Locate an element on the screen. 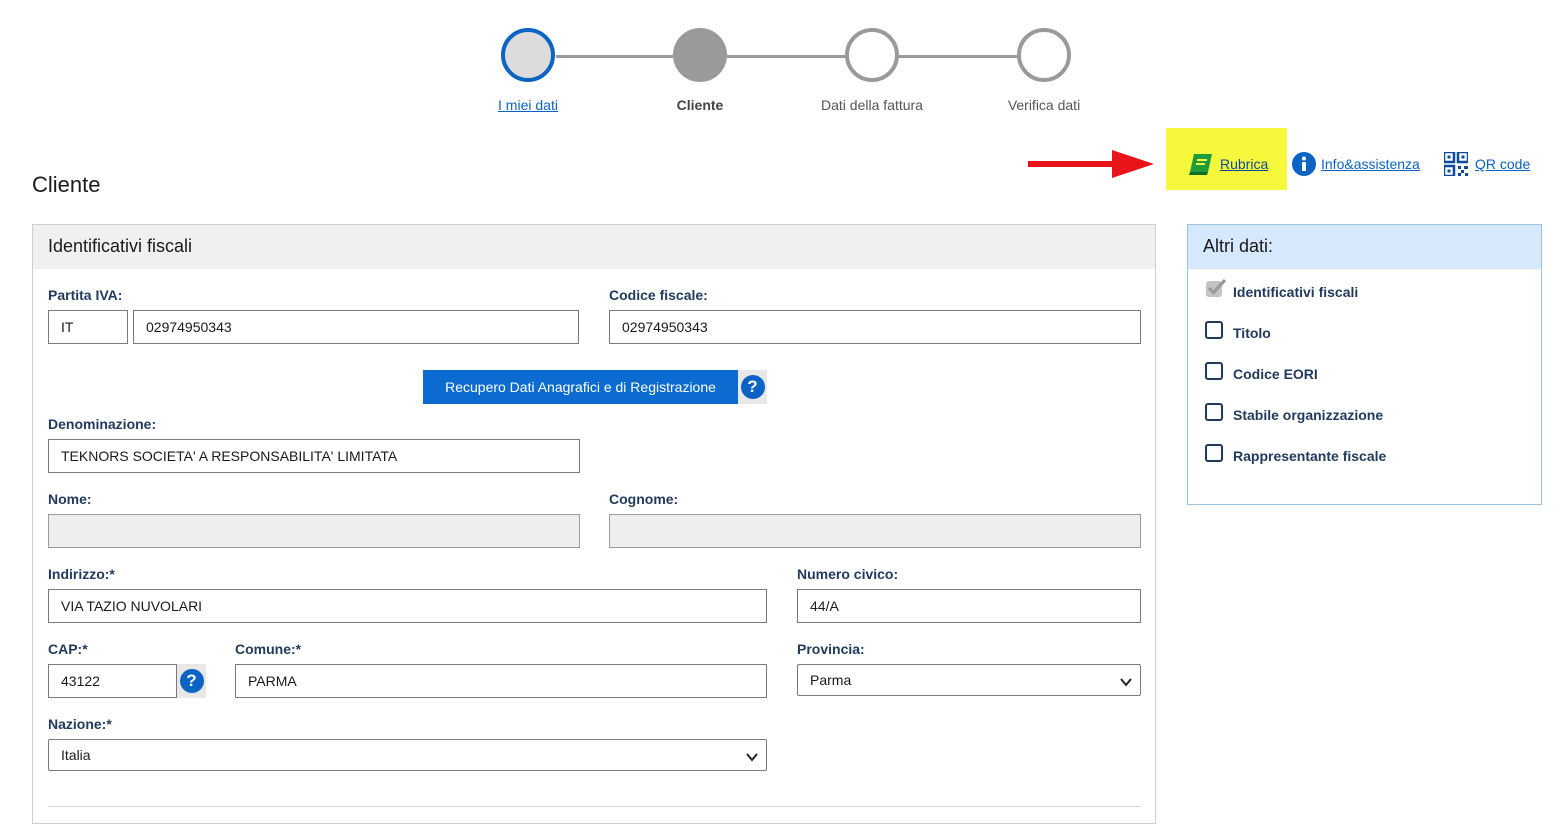 The image size is (1566, 824). nazione-label: Nazione:* is located at coordinates (80, 724).